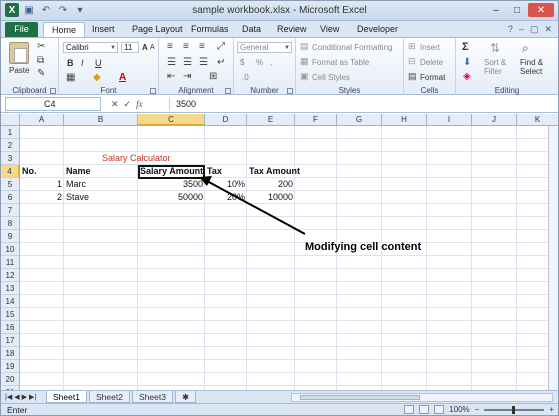 Image resolution: width=559 pixels, height=416 pixels. What do you see at coordinates (377, 29) in the screenshot?
I see `tab-developer: Developer` at bounding box center [377, 29].